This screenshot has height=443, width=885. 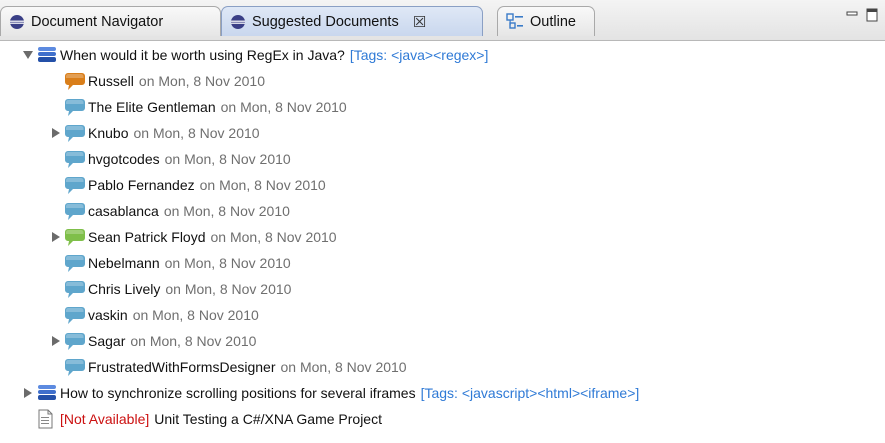 What do you see at coordinates (862, 15) in the screenshot?
I see `view-controls` at bounding box center [862, 15].